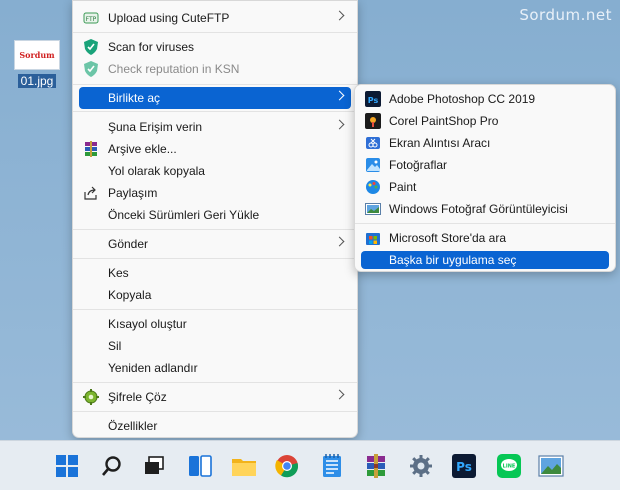  I want to click on menu-item-rename: Yeniden adlandır, so click(215, 368).